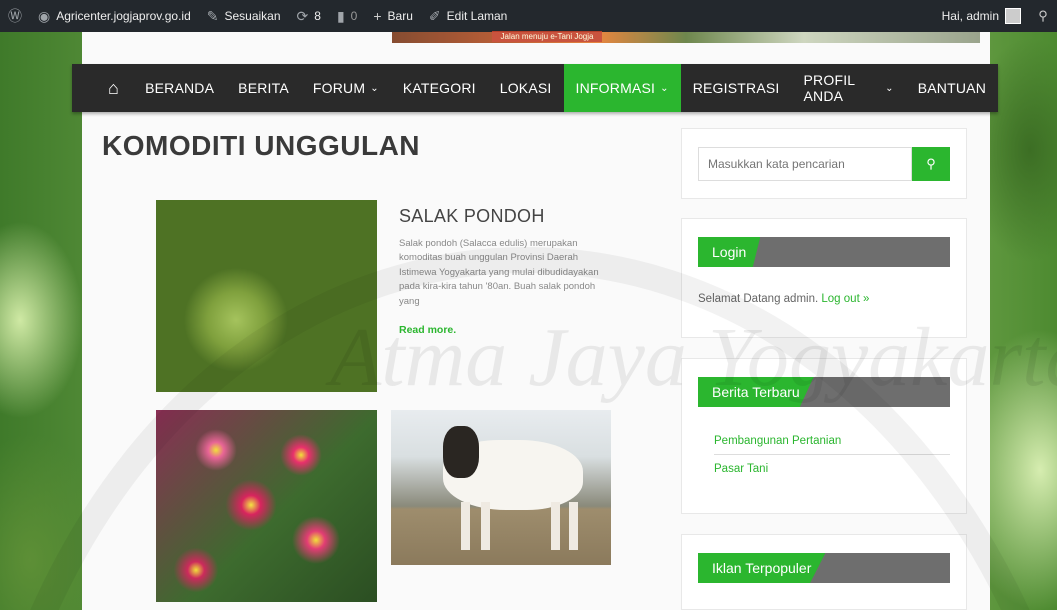 The image size is (1057, 610). I want to click on pencil-icon: ✐, so click(434, 15).